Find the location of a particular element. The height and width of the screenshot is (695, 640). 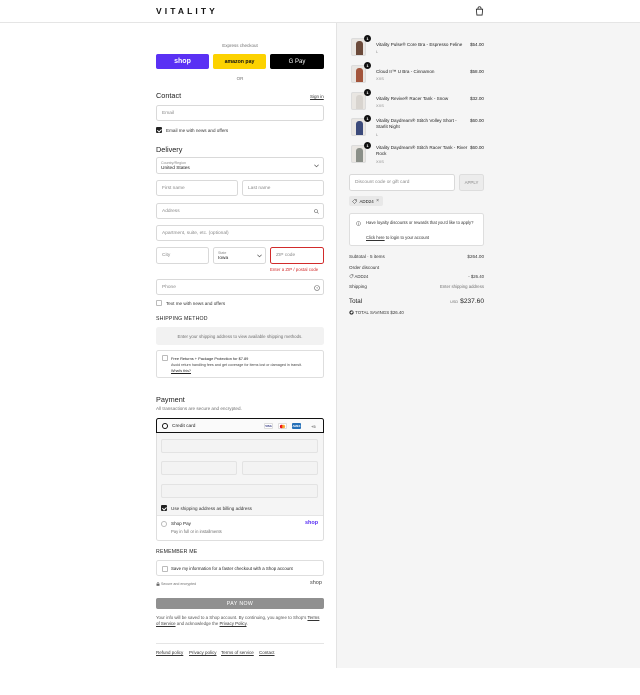

card-number-field is located at coordinates (239, 446).